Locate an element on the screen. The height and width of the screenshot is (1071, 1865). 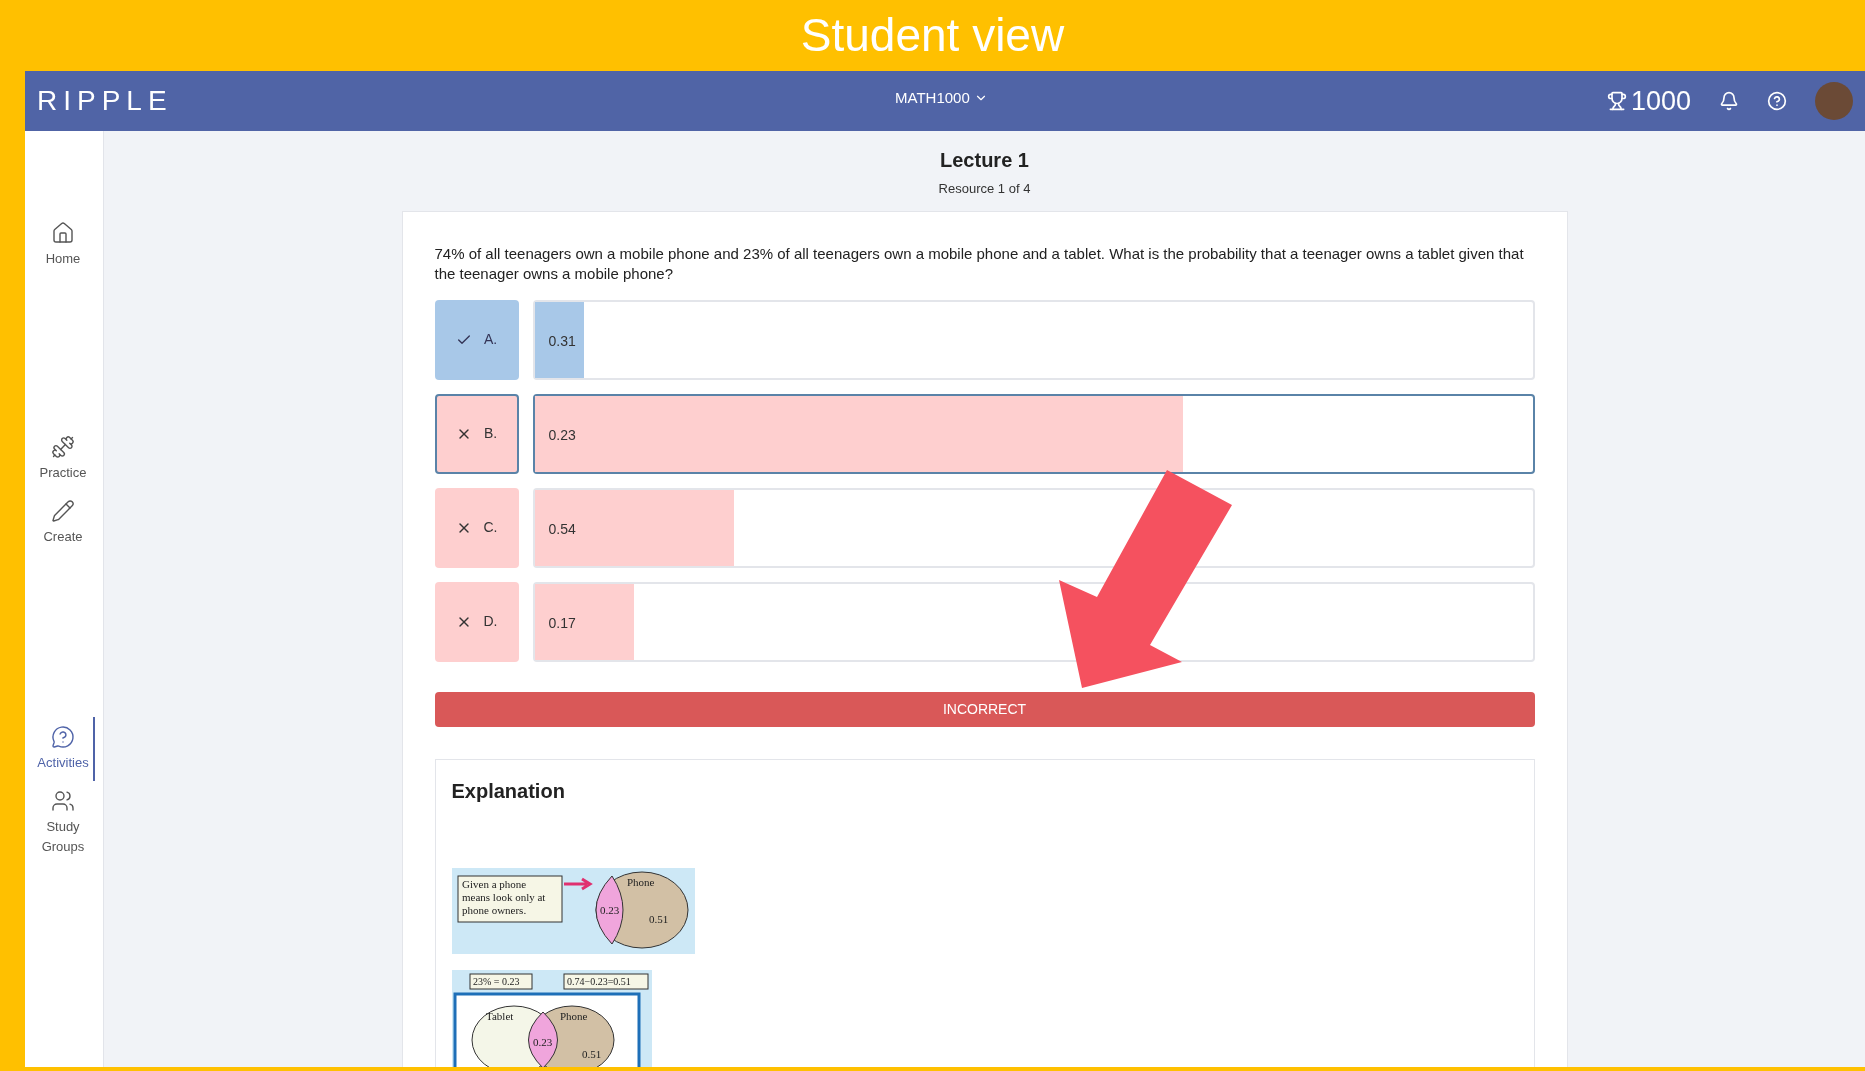
option-bar: 0.31 is located at coordinates (1033, 339).